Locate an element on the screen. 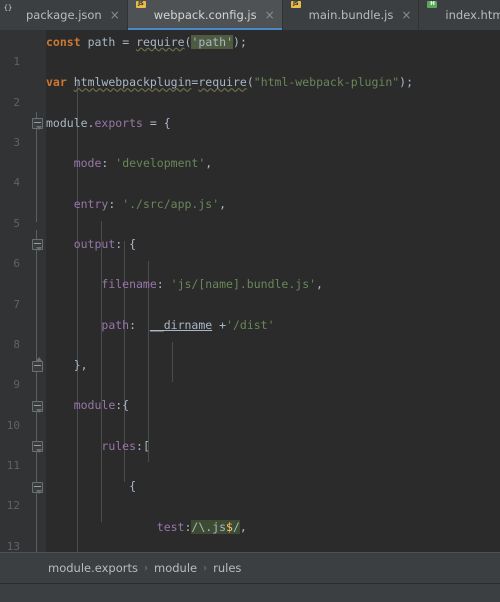 Image resolution: width=500 pixels, height=602 pixels. tab-label: package.json is located at coordinates (64, 15).